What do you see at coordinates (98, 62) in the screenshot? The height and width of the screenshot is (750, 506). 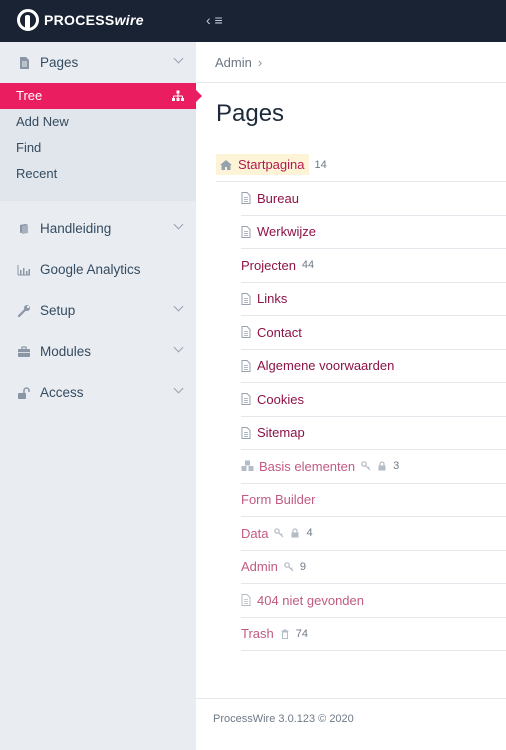 I see `sidebar-section-pages: Pages` at bounding box center [98, 62].